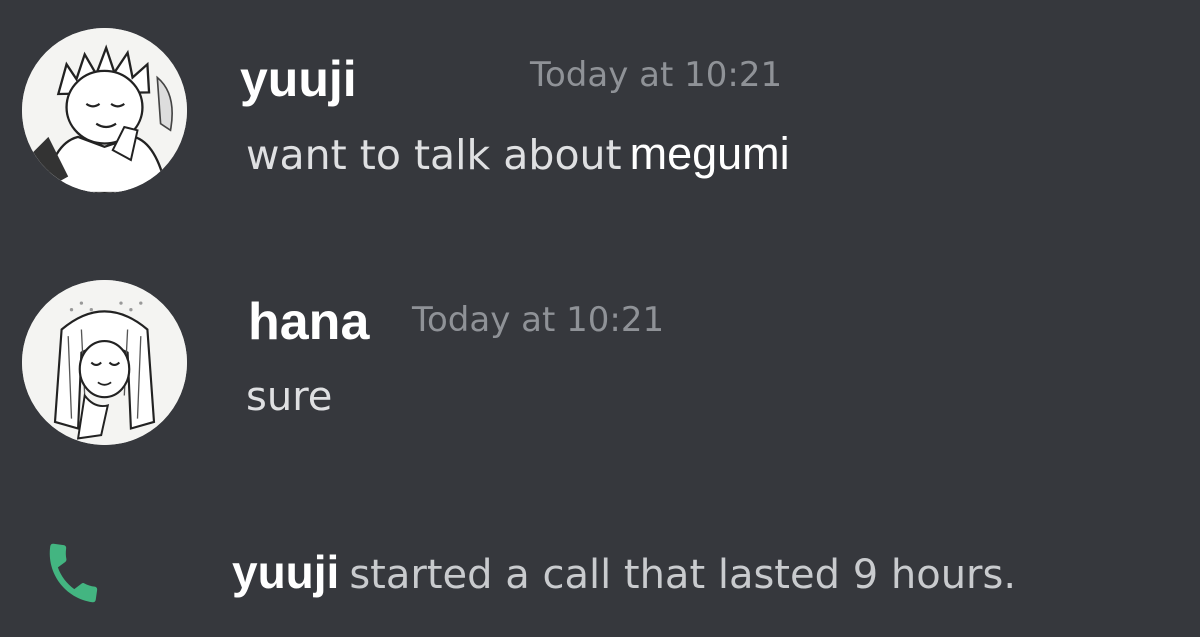  What do you see at coordinates (683, 575) in the screenshot?
I see `call-description: started a call that lasted 9 hours.` at bounding box center [683, 575].